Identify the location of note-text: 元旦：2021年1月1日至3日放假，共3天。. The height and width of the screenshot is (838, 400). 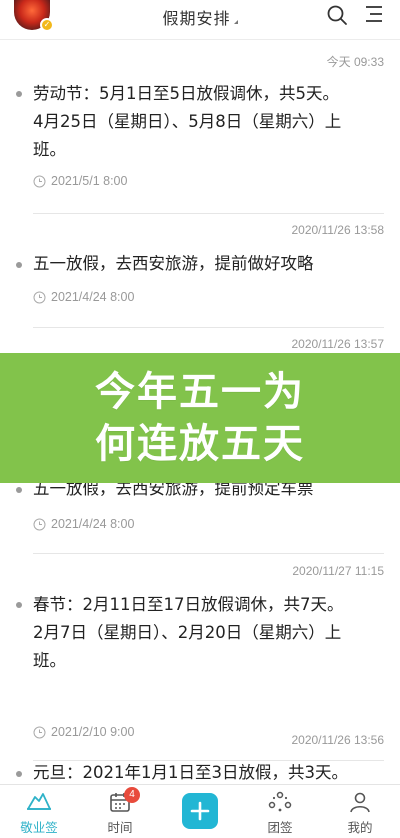
(205, 773).